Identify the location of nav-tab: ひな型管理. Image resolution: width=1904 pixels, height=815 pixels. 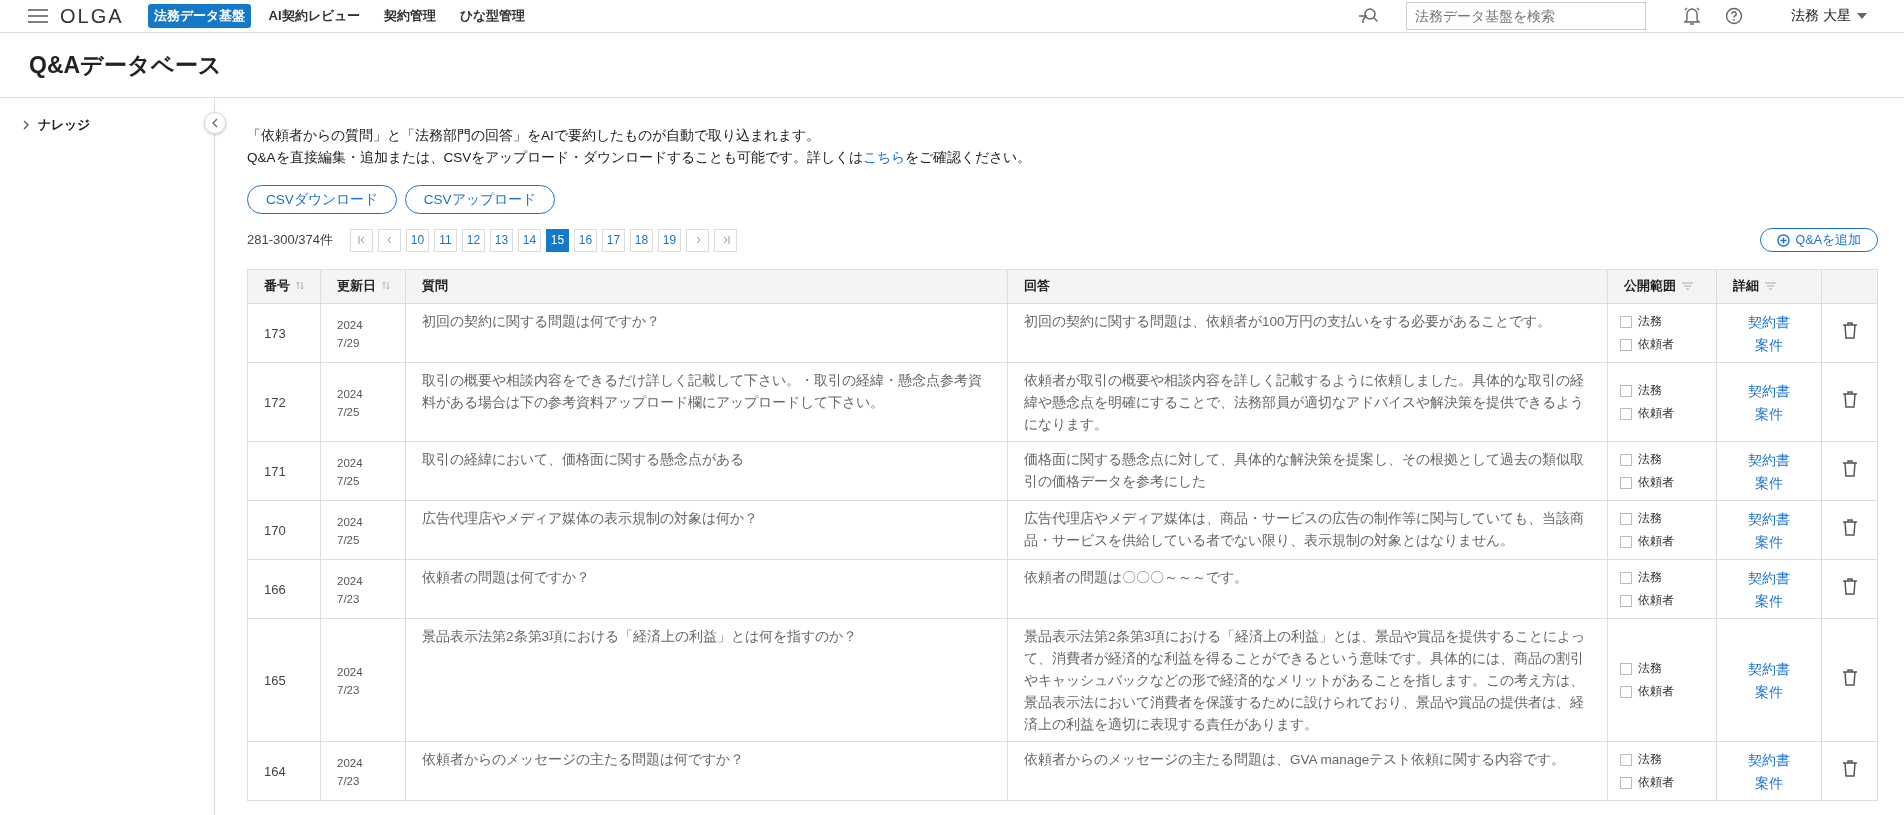
(492, 16).